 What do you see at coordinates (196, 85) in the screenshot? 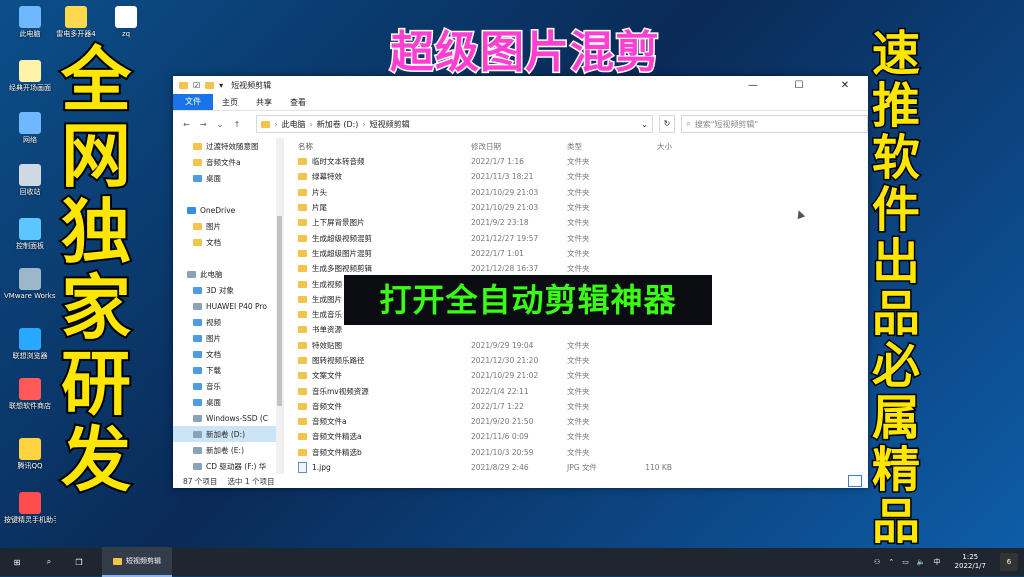
I see `quick-access-check-icon: ☑` at bounding box center [196, 85].